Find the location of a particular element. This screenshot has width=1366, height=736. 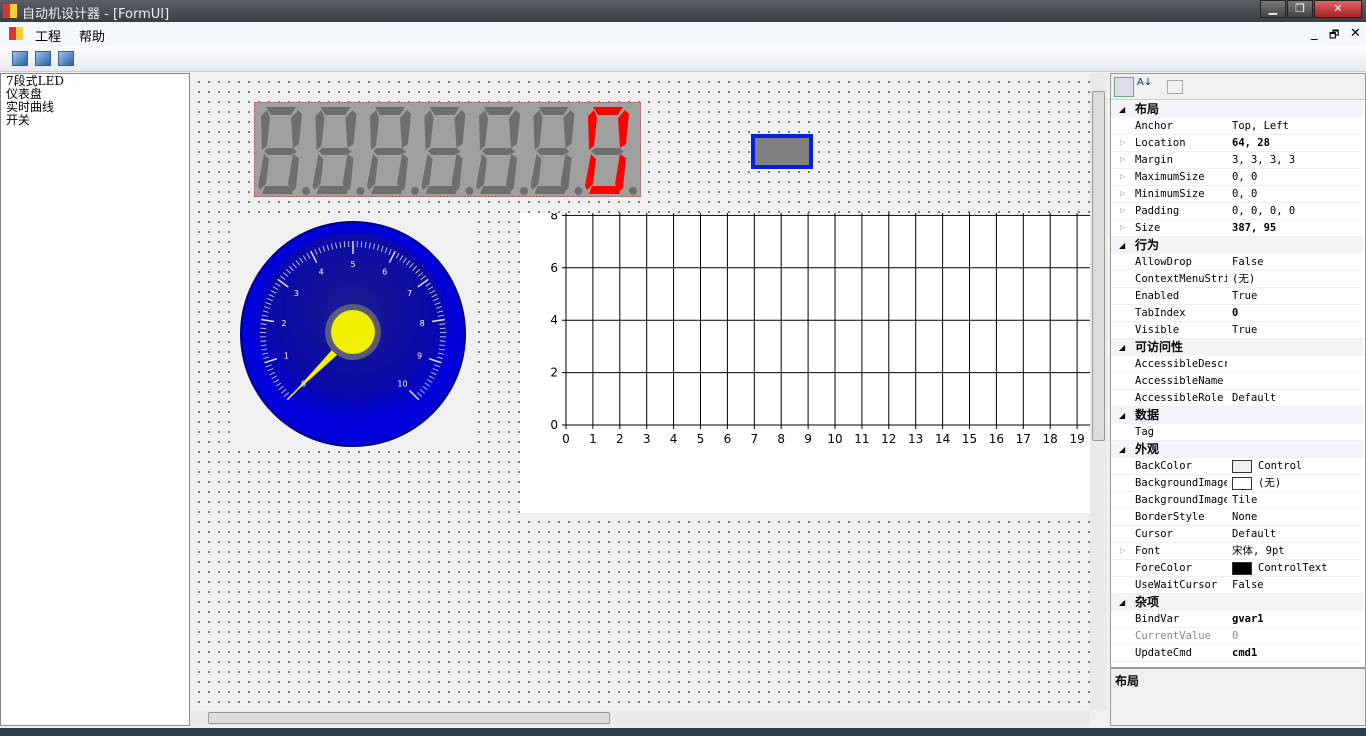

property-row: AccessibleRole Default is located at coordinates (1237, 398).